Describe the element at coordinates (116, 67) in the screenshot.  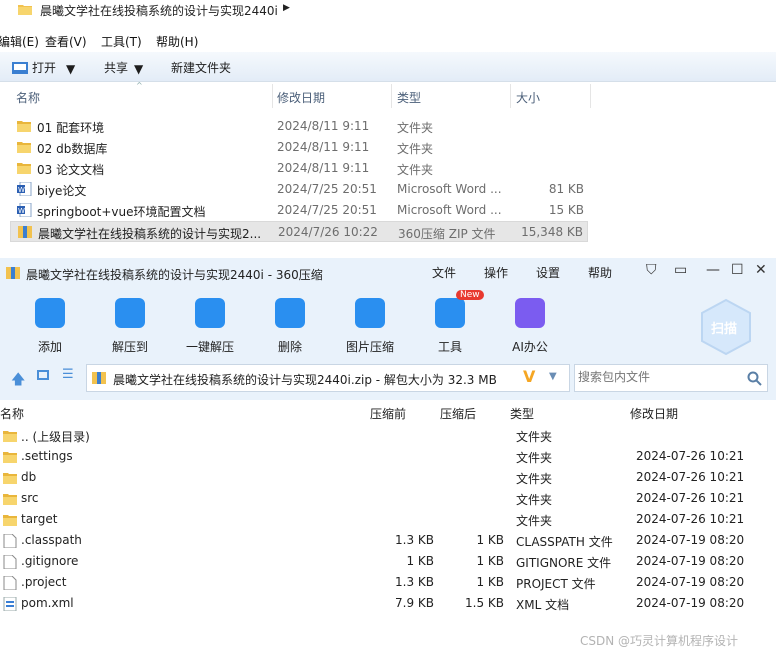
I see `share-button: 共享` at that location.